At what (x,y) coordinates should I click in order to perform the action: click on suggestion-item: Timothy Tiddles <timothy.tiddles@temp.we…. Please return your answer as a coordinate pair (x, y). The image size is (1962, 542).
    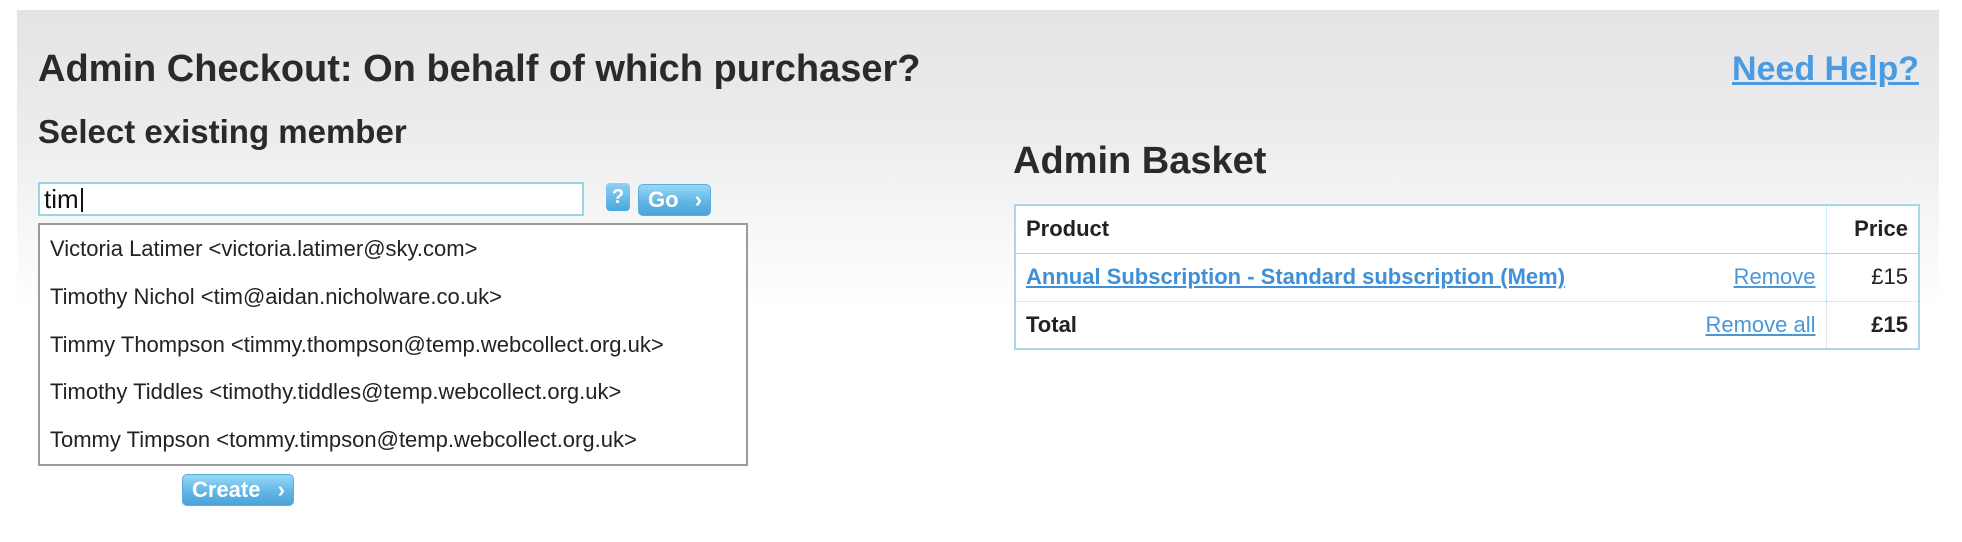
    Looking at the image, I should click on (393, 392).